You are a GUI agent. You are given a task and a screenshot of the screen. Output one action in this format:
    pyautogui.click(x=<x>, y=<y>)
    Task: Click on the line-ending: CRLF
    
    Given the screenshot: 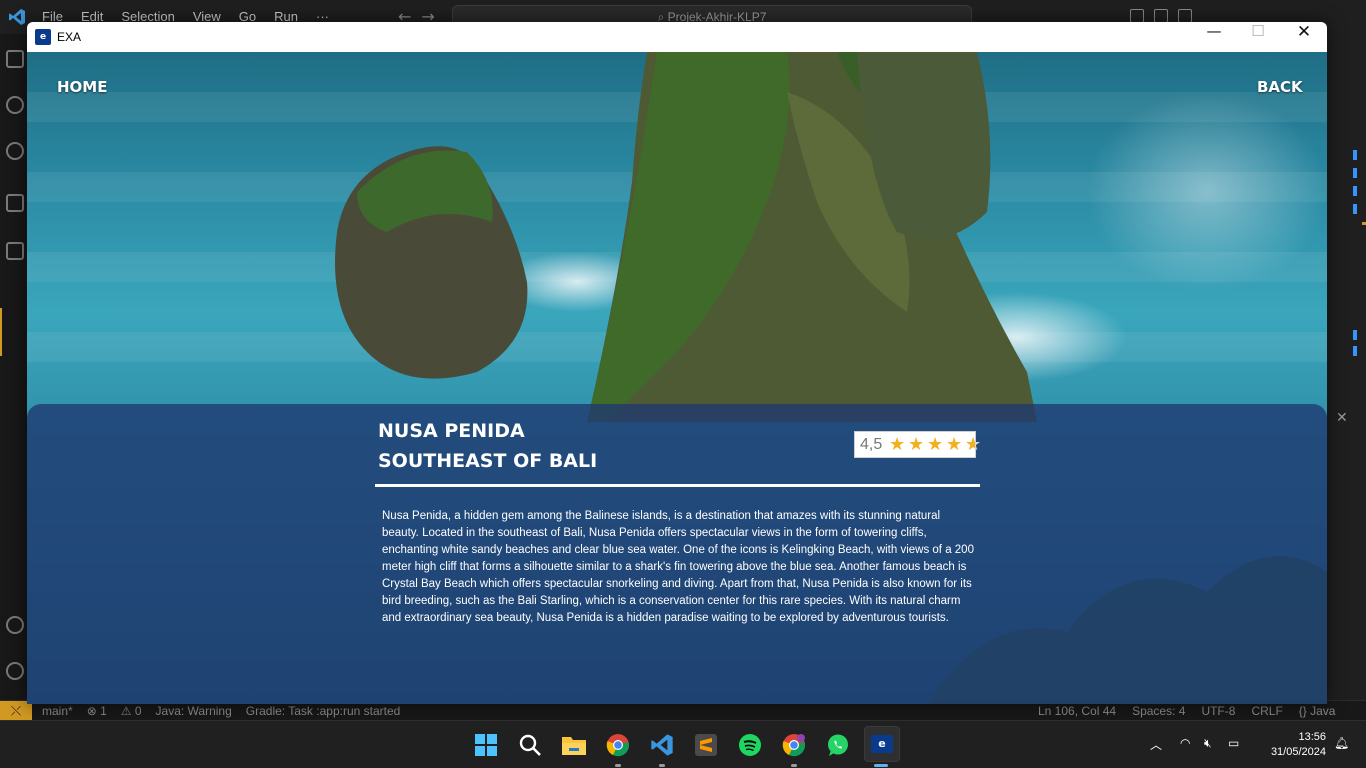 What is the action you would take?
    pyautogui.click(x=1266, y=711)
    